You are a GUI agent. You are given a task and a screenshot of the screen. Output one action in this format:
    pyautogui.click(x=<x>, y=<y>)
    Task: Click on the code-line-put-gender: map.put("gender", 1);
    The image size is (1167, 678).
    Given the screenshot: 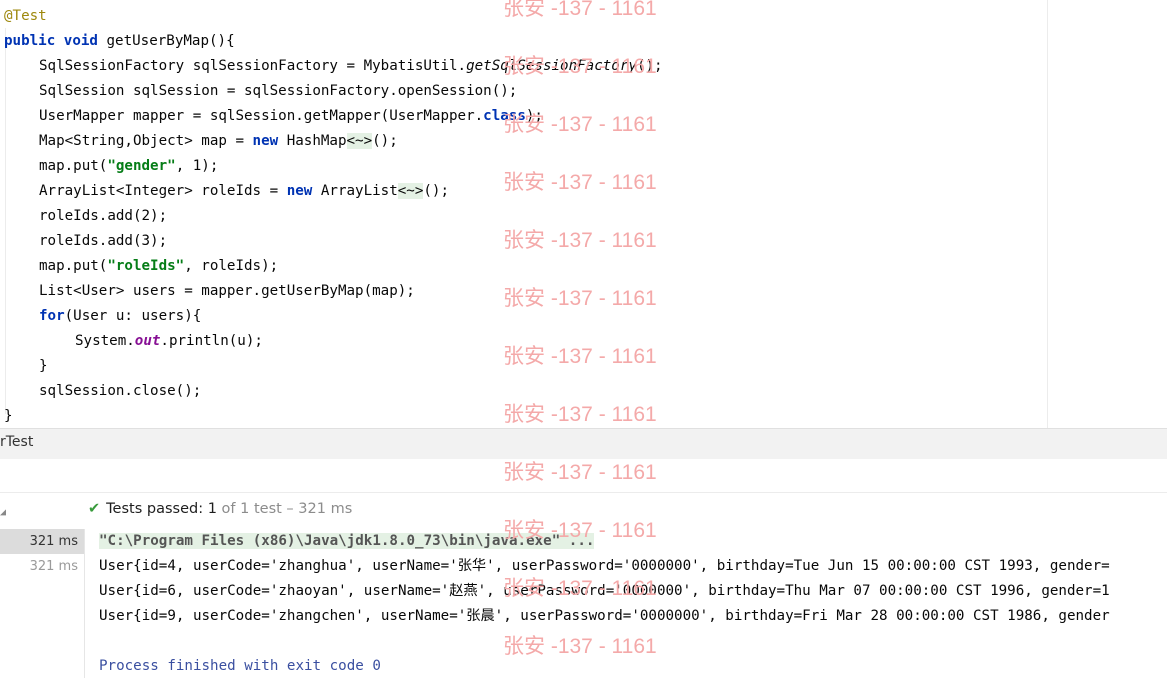 What is the action you would take?
    pyautogui.click(x=129, y=166)
    